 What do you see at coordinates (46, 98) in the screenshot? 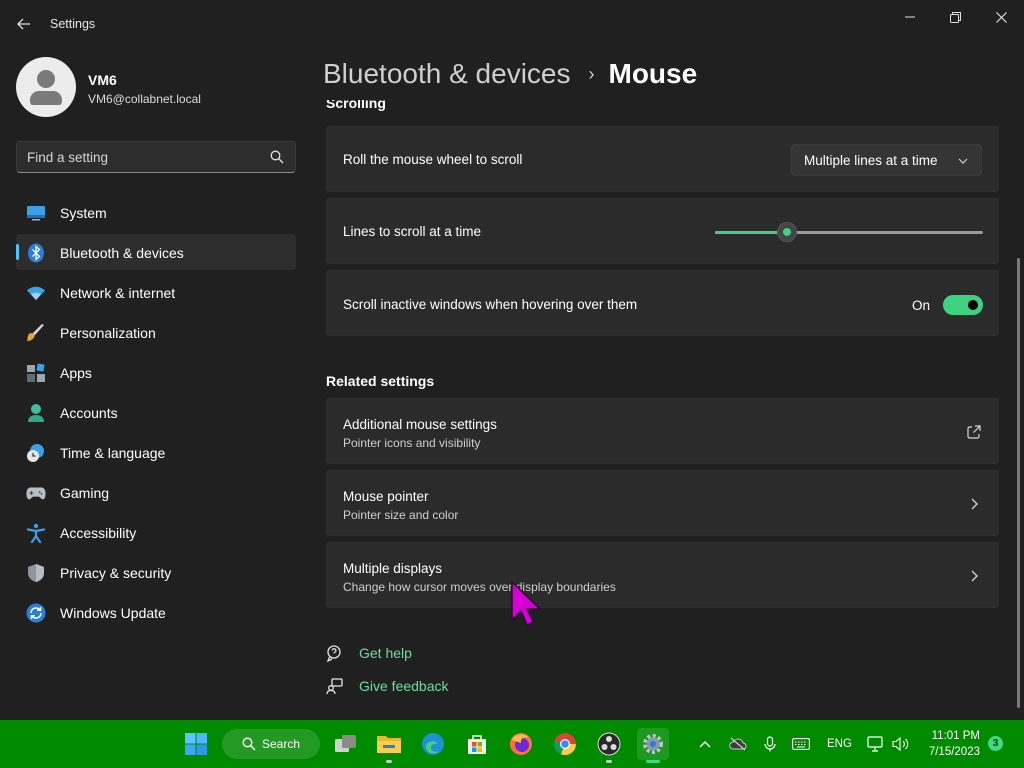
I see `avatar-body` at bounding box center [46, 98].